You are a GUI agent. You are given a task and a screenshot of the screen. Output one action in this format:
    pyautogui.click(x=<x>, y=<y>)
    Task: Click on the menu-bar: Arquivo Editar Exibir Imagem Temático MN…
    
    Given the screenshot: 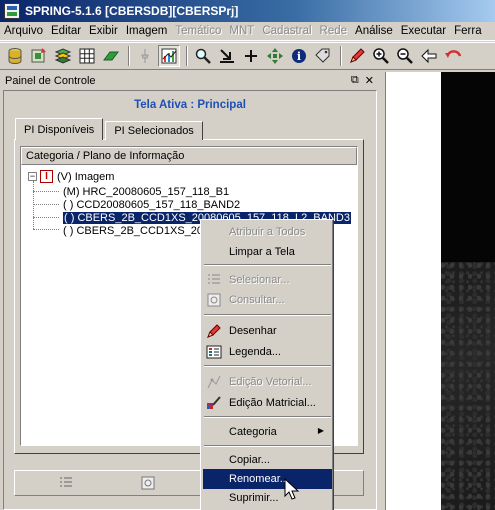 What is the action you would take?
    pyautogui.click(x=247, y=31)
    